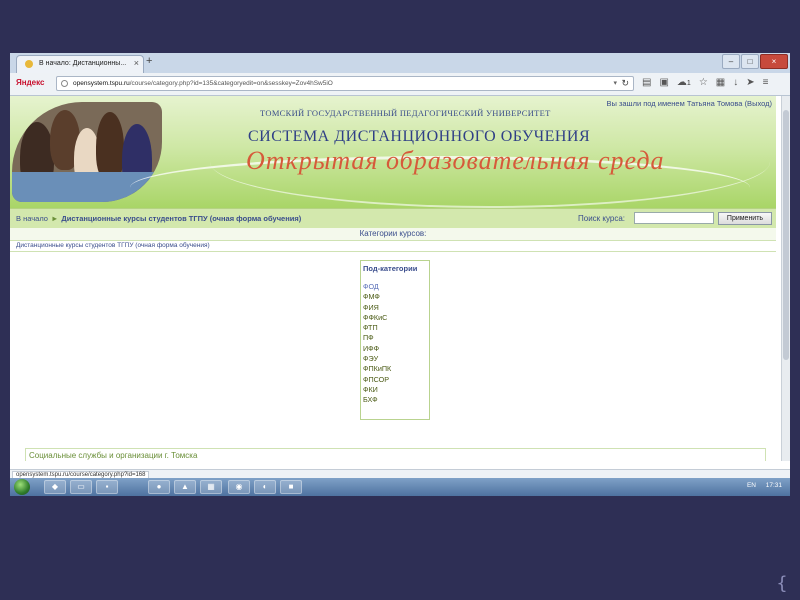  Describe the element at coordinates (731, 61) in the screenshot. I see `minimize-icon: –` at that location.